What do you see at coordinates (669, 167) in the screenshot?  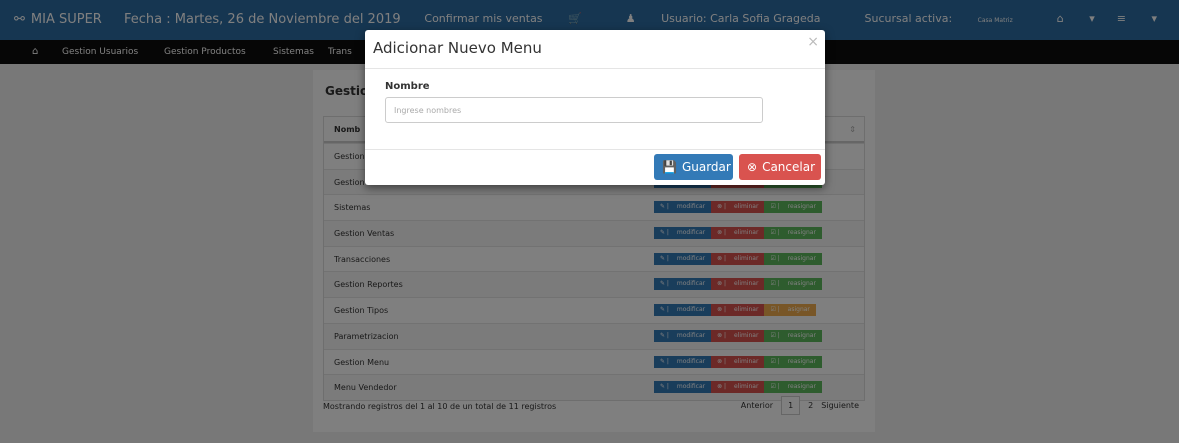 I see `save-icon: 💾` at bounding box center [669, 167].